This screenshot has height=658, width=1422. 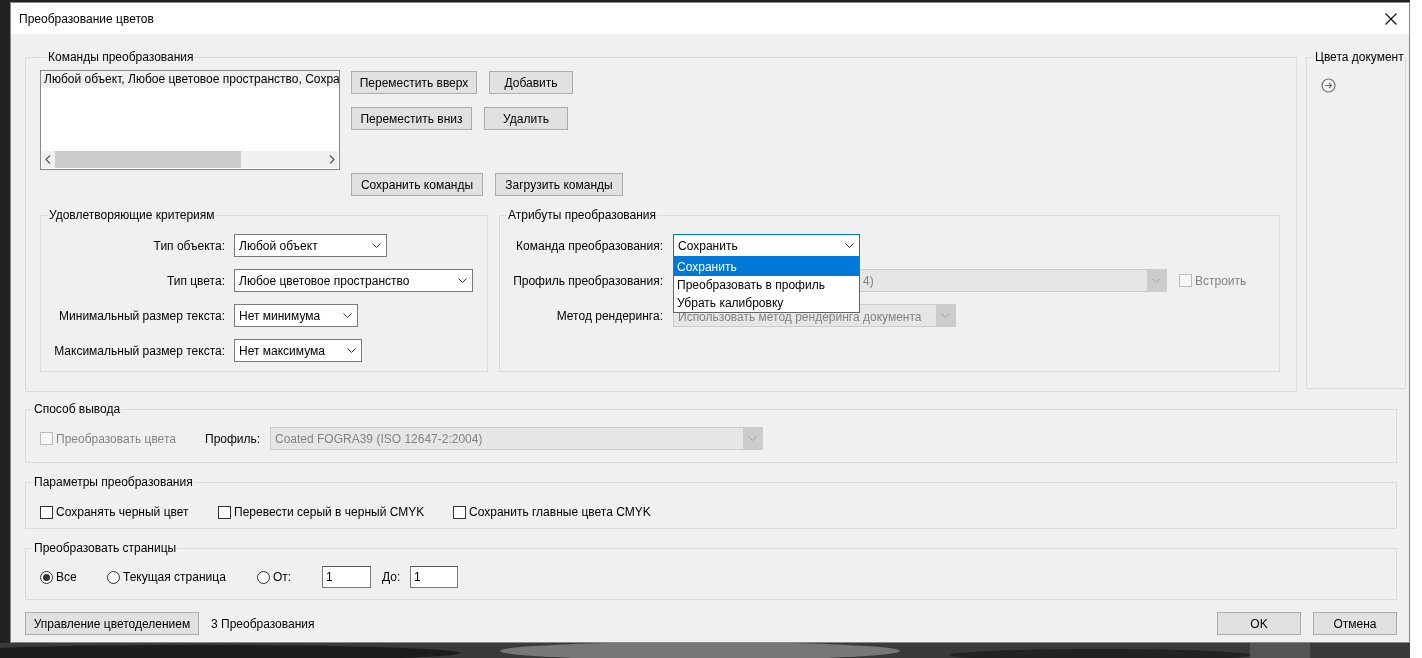 What do you see at coordinates (132, 215) in the screenshot?
I see `group-title: Удовлетворяющие критериям` at bounding box center [132, 215].